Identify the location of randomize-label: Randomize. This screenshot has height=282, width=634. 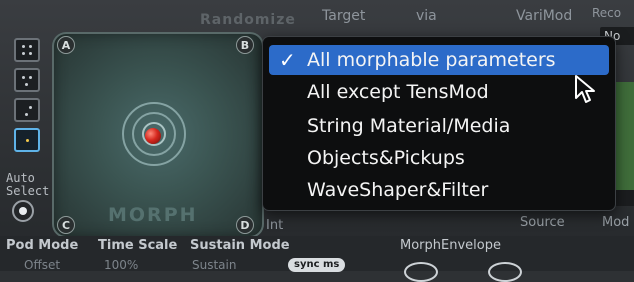
(248, 20).